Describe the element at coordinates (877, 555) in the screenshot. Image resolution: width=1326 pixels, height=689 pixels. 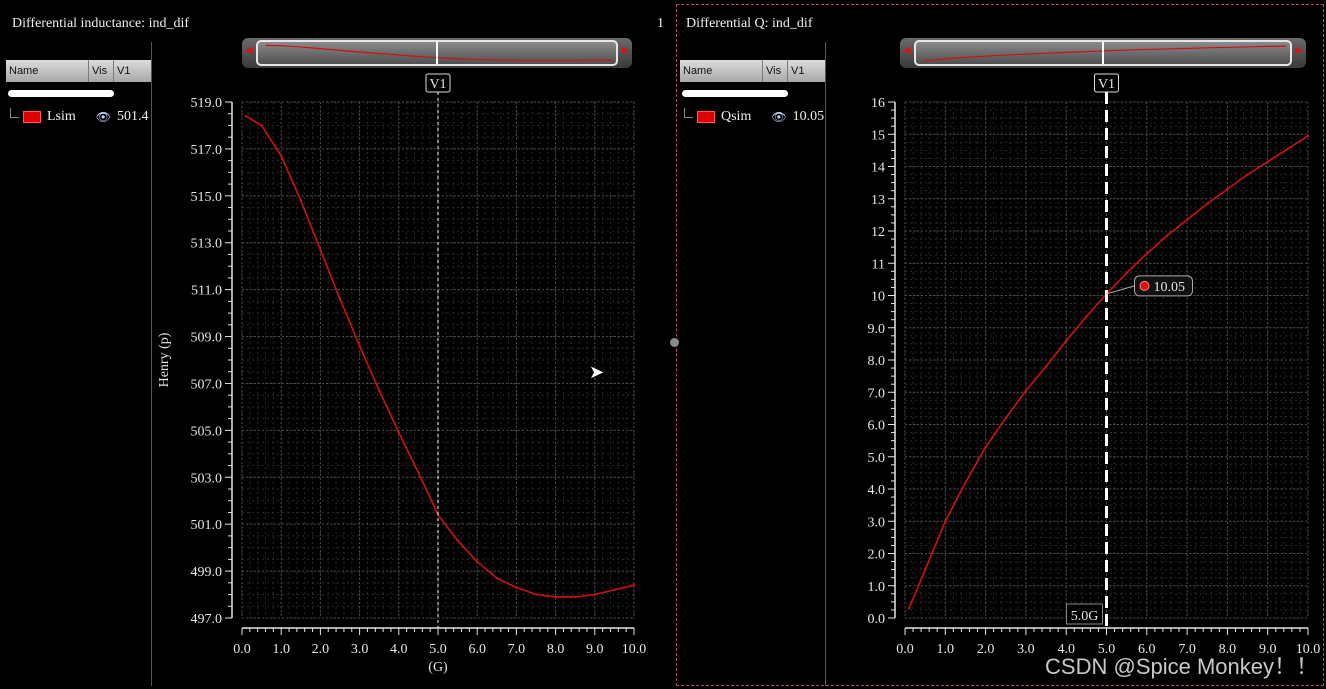
I see `y-tick-label: 2.0` at that location.